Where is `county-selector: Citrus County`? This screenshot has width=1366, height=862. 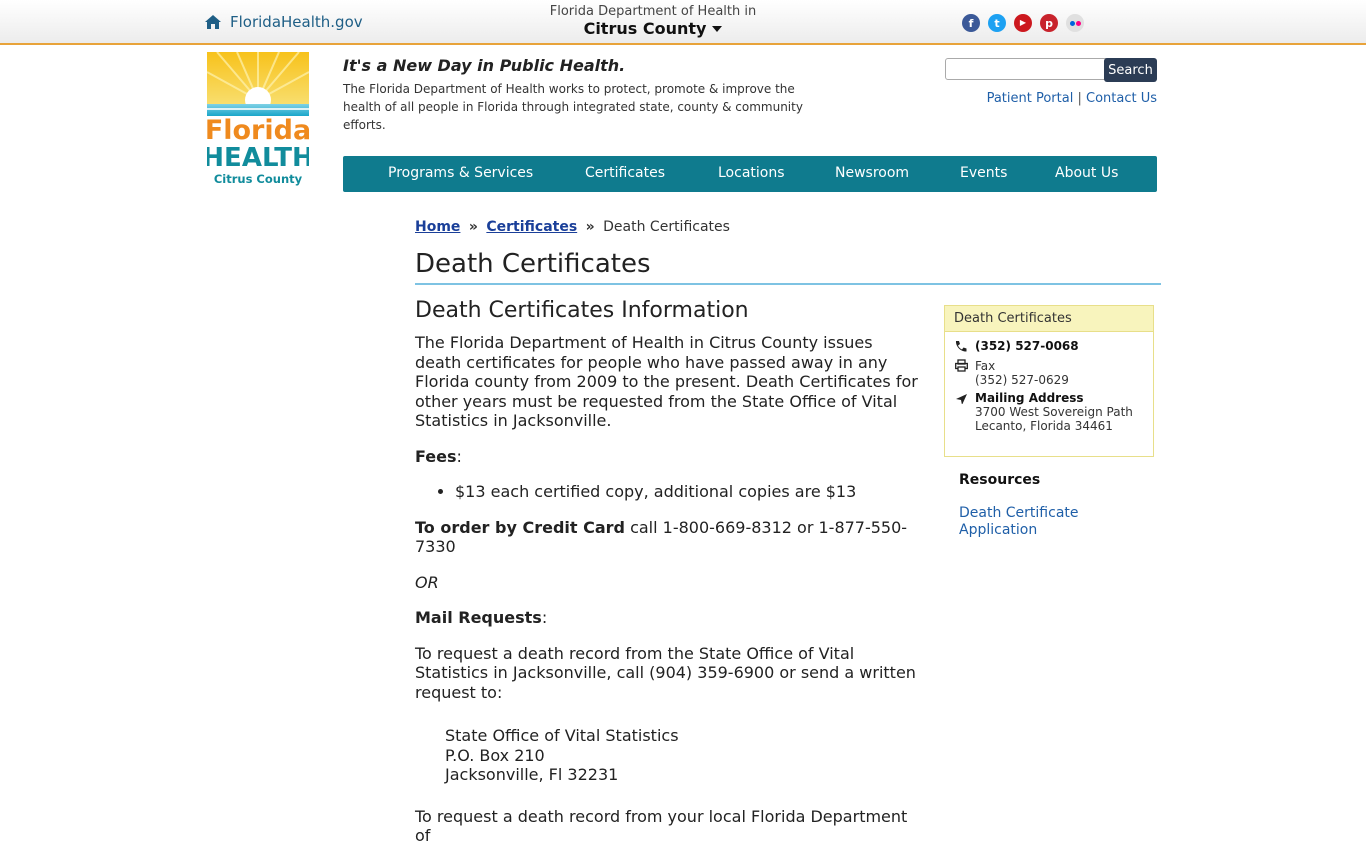 county-selector: Citrus County is located at coordinates (653, 28).